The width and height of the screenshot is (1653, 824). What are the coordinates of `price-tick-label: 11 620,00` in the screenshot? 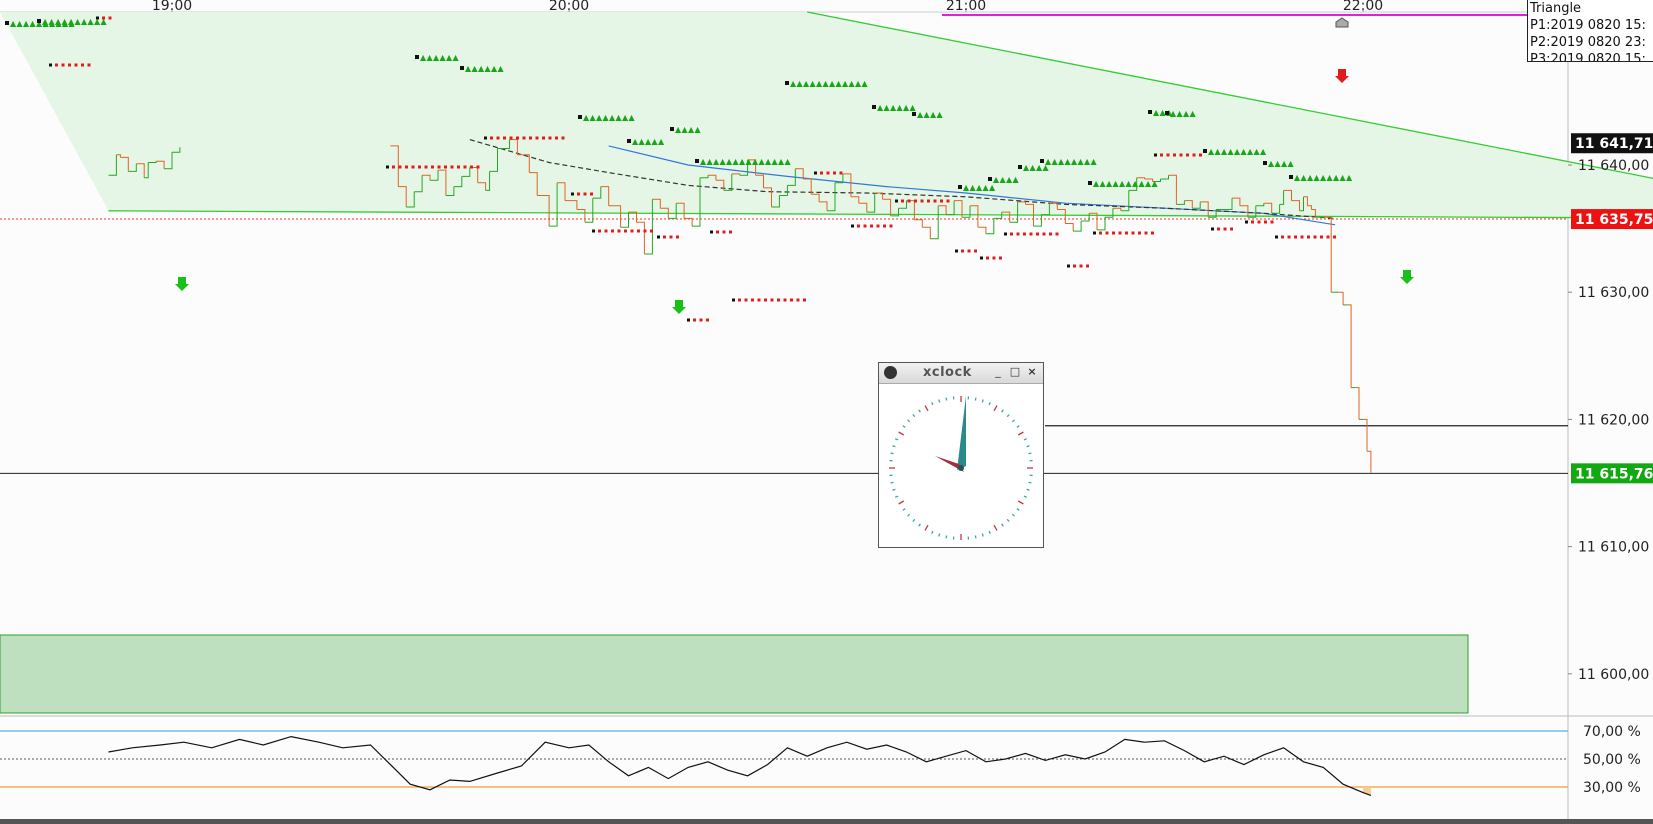 It's located at (1613, 420).